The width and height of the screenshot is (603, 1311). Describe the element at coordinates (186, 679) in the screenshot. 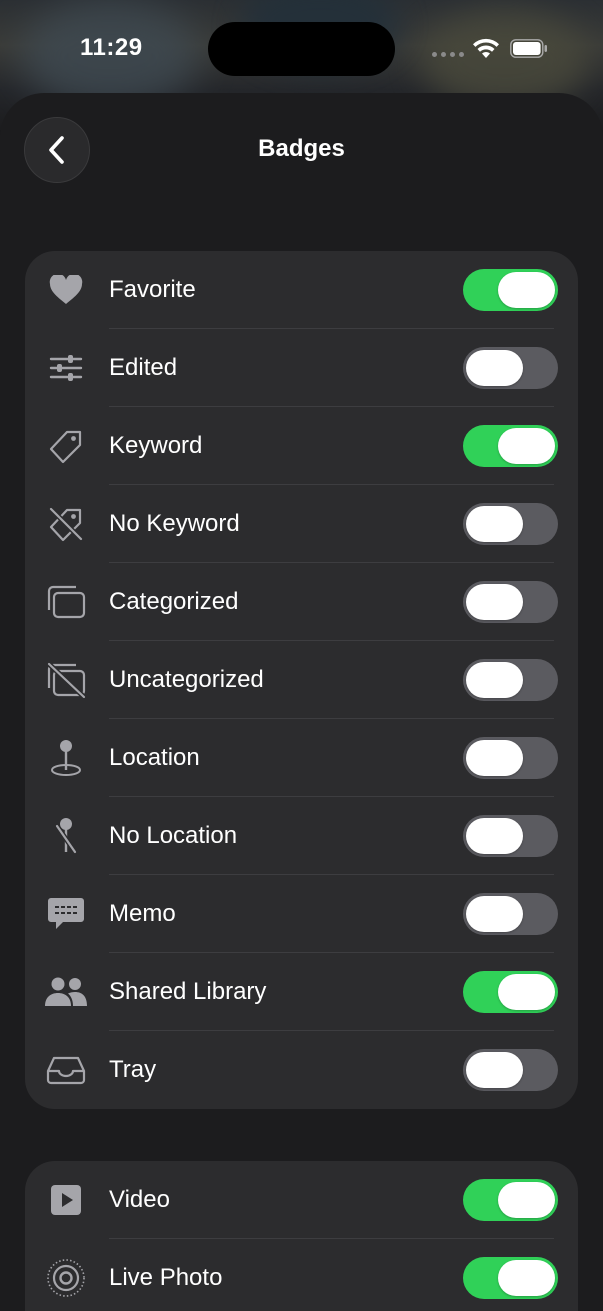

I see `badge-label: Uncategorized` at that location.